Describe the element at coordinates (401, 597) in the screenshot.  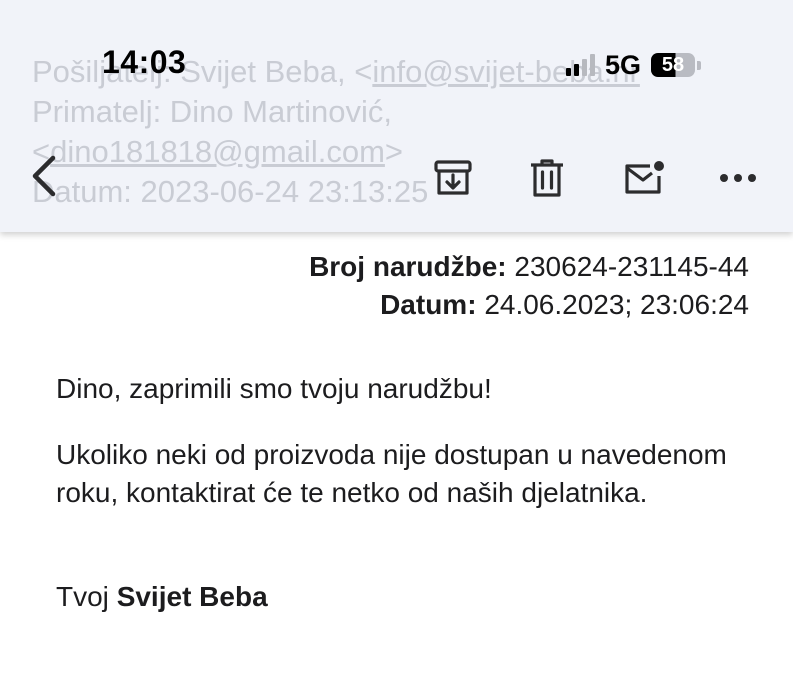
I see `signoff: Tvoj Svijet Beba` at that location.